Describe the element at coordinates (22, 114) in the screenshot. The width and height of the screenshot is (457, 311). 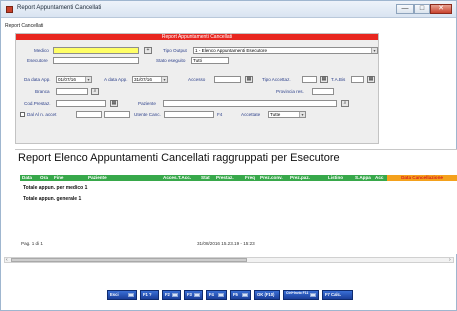
I see `dal-al-checkbox` at that location.